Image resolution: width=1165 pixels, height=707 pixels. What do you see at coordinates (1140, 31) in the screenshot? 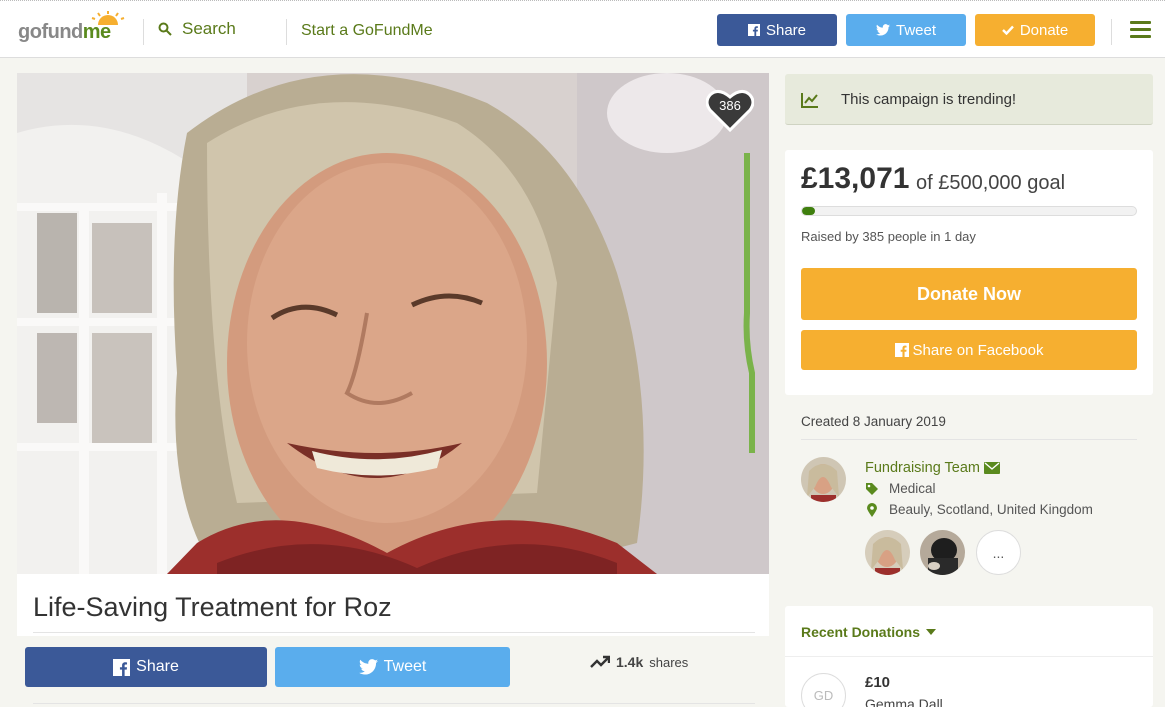
I see `hamburger-menu-icon` at bounding box center [1140, 31].